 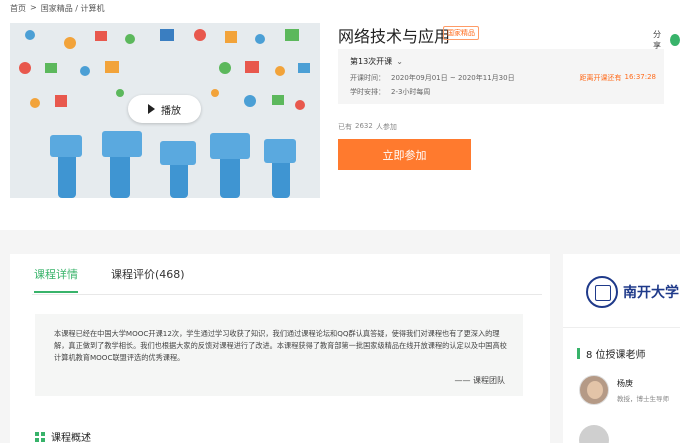 I want to click on chevron-down-icon: ⌄, so click(x=399, y=61).